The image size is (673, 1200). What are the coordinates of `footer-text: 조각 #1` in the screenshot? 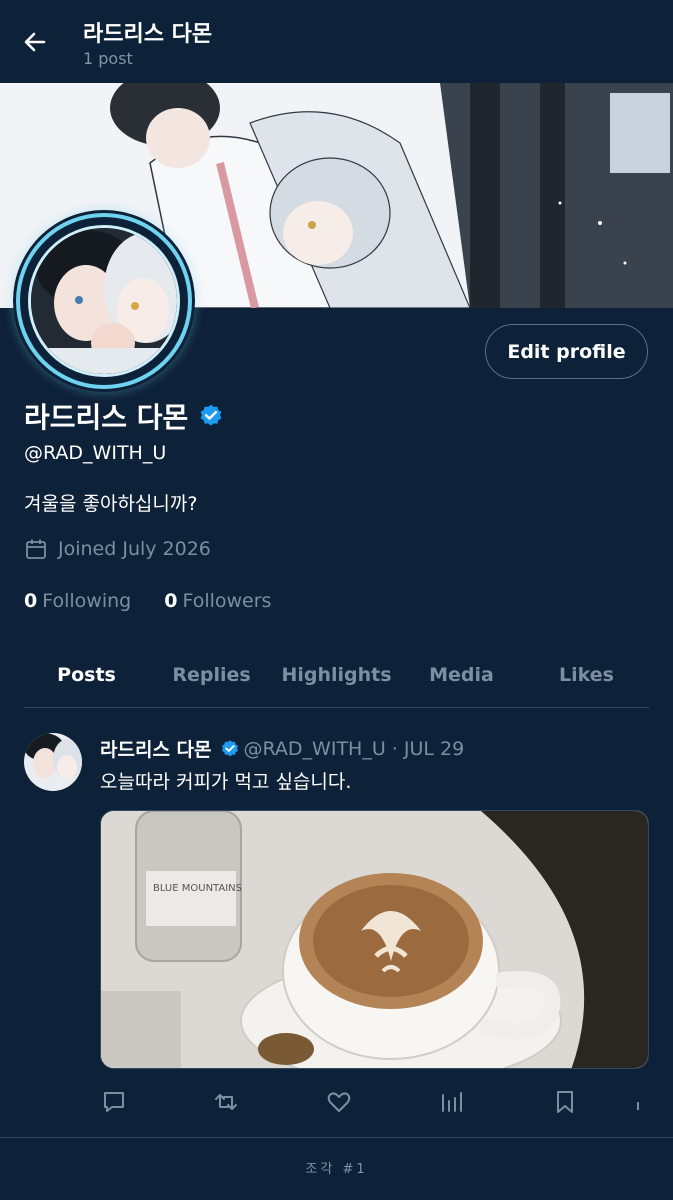 It's located at (336, 1169).